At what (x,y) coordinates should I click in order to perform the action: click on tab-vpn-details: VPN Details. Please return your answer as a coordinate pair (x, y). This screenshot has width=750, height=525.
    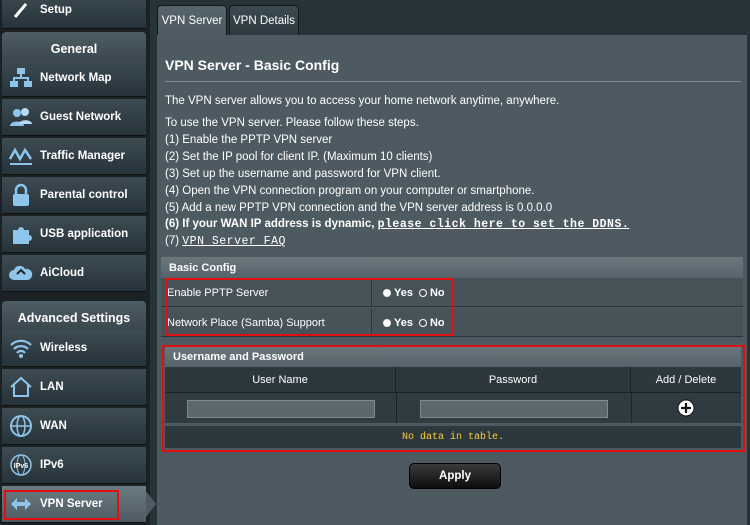
    Looking at the image, I should click on (264, 20).